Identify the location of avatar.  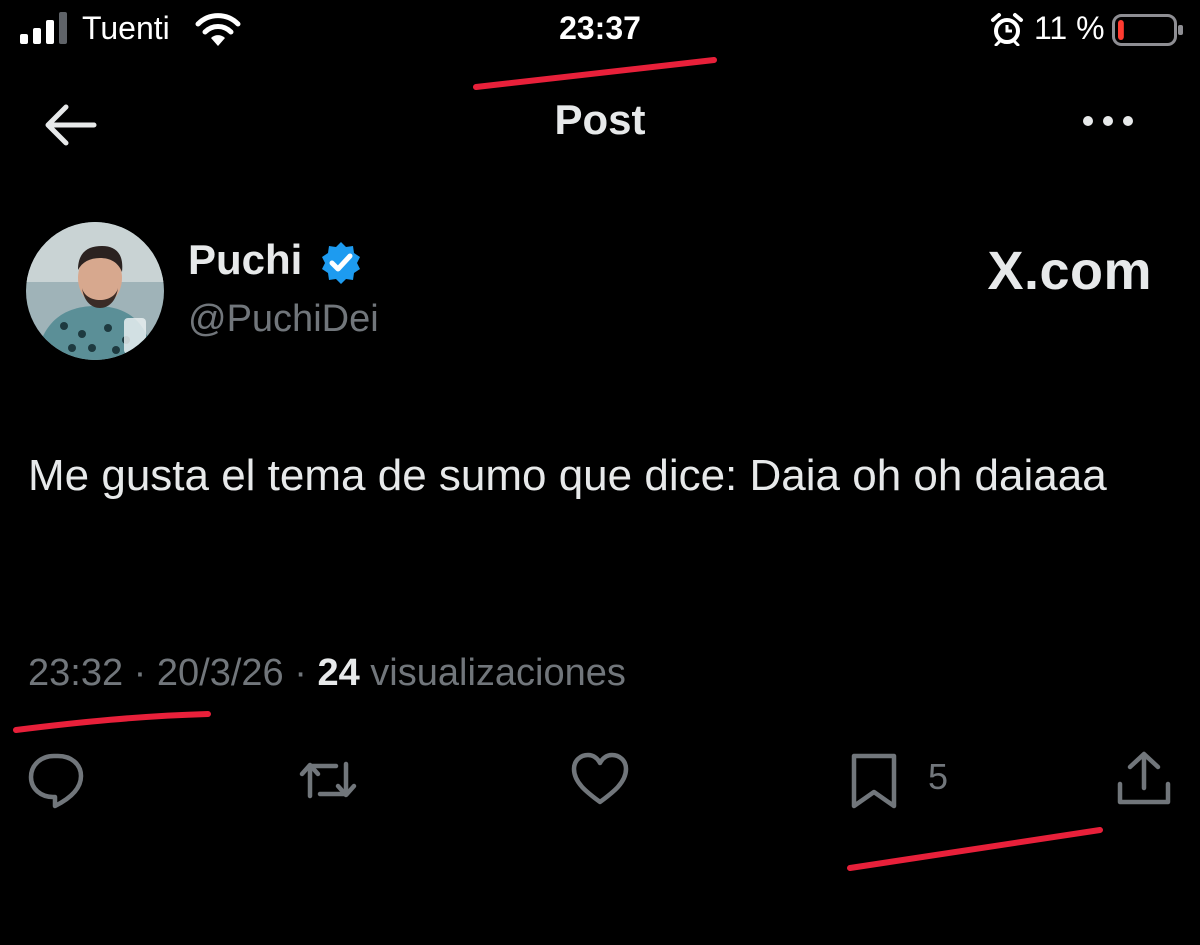
(95, 291).